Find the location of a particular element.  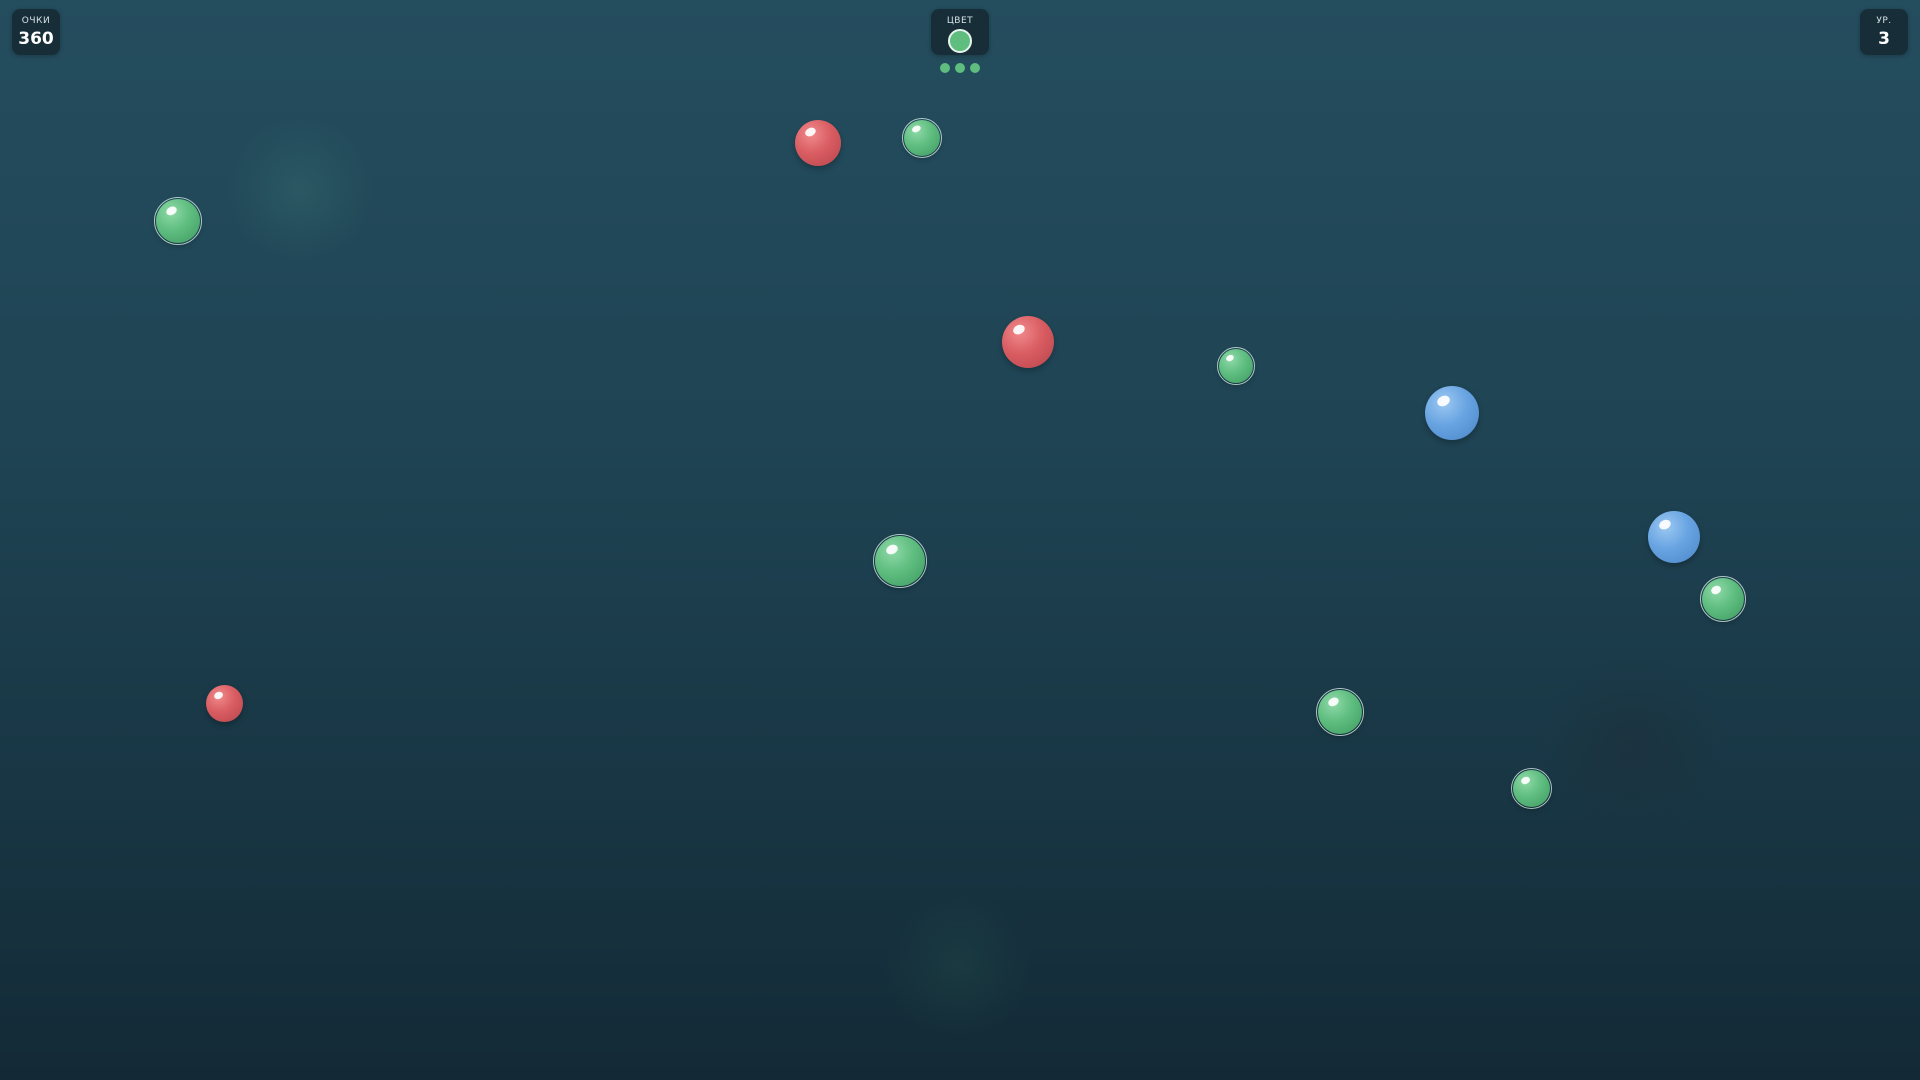

target-color-swatch is located at coordinates (960, 41).